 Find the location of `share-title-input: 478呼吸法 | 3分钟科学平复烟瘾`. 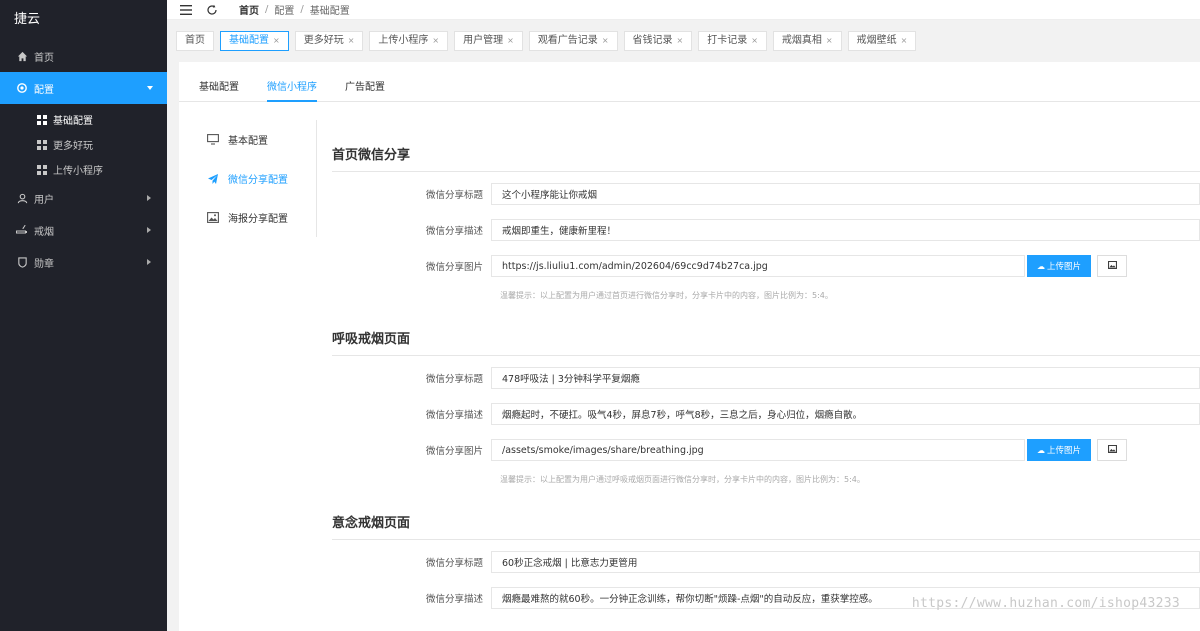

share-title-input: 478呼吸法 | 3分钟科学平复烟瘾 is located at coordinates (845, 378).